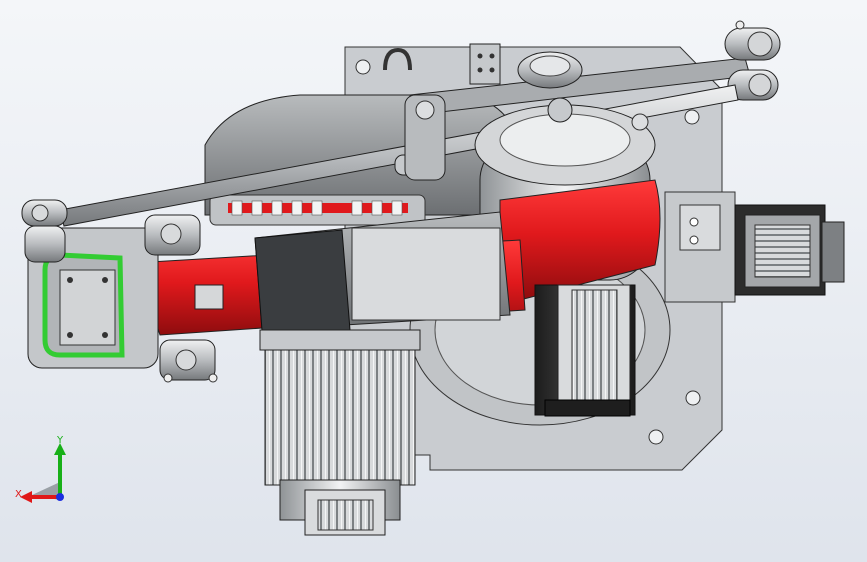 The width and height of the screenshot is (867, 562). What do you see at coordinates (585, 350) in the screenshot?
I see `servo-drive` at bounding box center [585, 350].